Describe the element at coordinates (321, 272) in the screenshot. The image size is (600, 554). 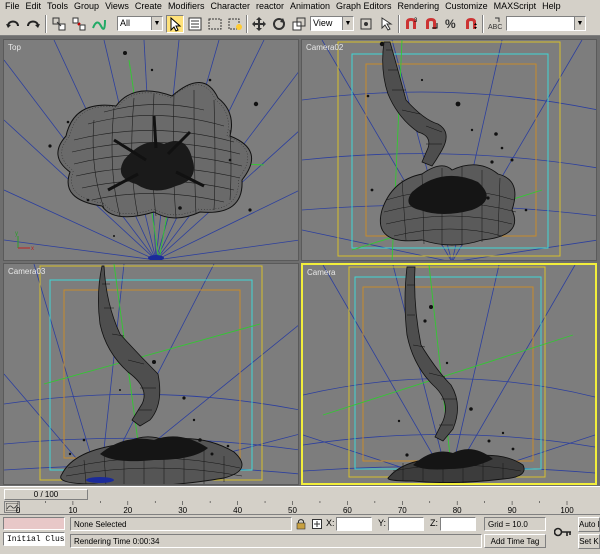
I see `viewport-label-camera: Camera` at that location.